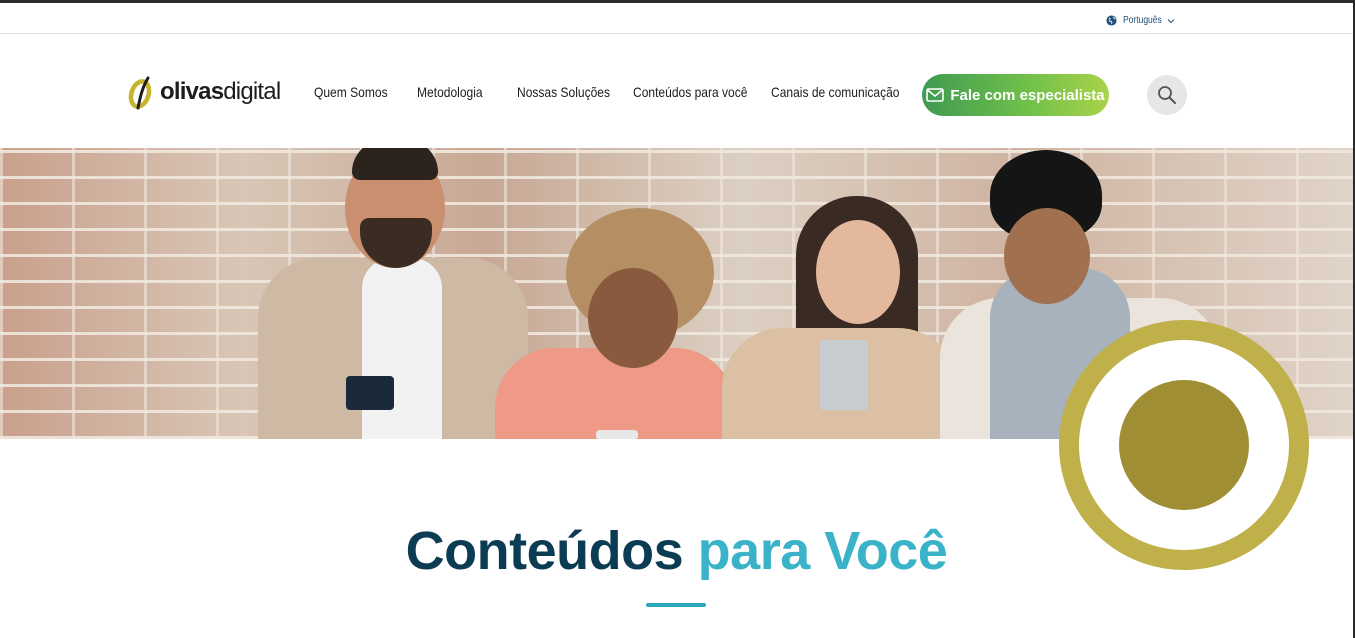  Describe the element at coordinates (835, 92) in the screenshot. I see `nav-canais-de-comunicacao: Canais de comunicação` at that location.